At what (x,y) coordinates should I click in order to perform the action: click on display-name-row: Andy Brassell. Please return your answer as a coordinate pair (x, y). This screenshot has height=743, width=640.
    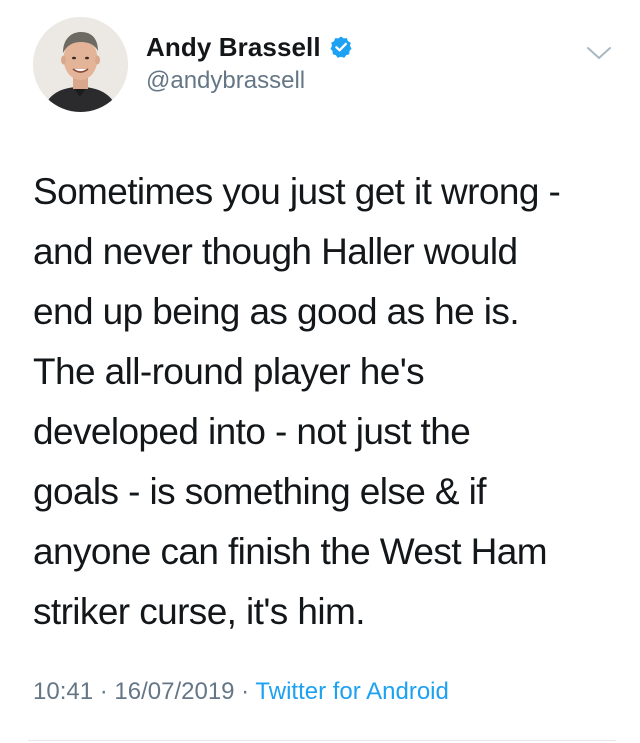
    Looking at the image, I should click on (249, 47).